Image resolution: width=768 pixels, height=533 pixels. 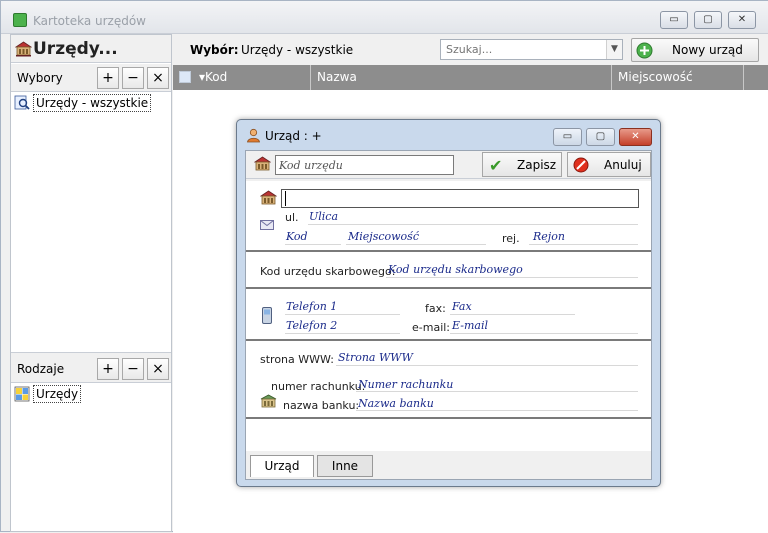 What do you see at coordinates (455, 269) in the screenshot?
I see `tax-office-value: Kod urzędu skarbowego` at bounding box center [455, 269].